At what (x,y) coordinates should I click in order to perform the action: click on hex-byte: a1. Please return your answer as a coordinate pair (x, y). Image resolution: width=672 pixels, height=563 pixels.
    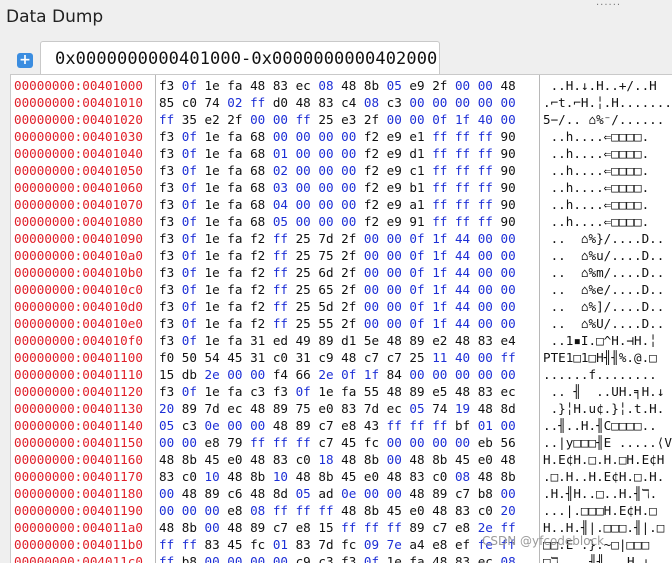
    Looking at the image, I should click on (416, 204).